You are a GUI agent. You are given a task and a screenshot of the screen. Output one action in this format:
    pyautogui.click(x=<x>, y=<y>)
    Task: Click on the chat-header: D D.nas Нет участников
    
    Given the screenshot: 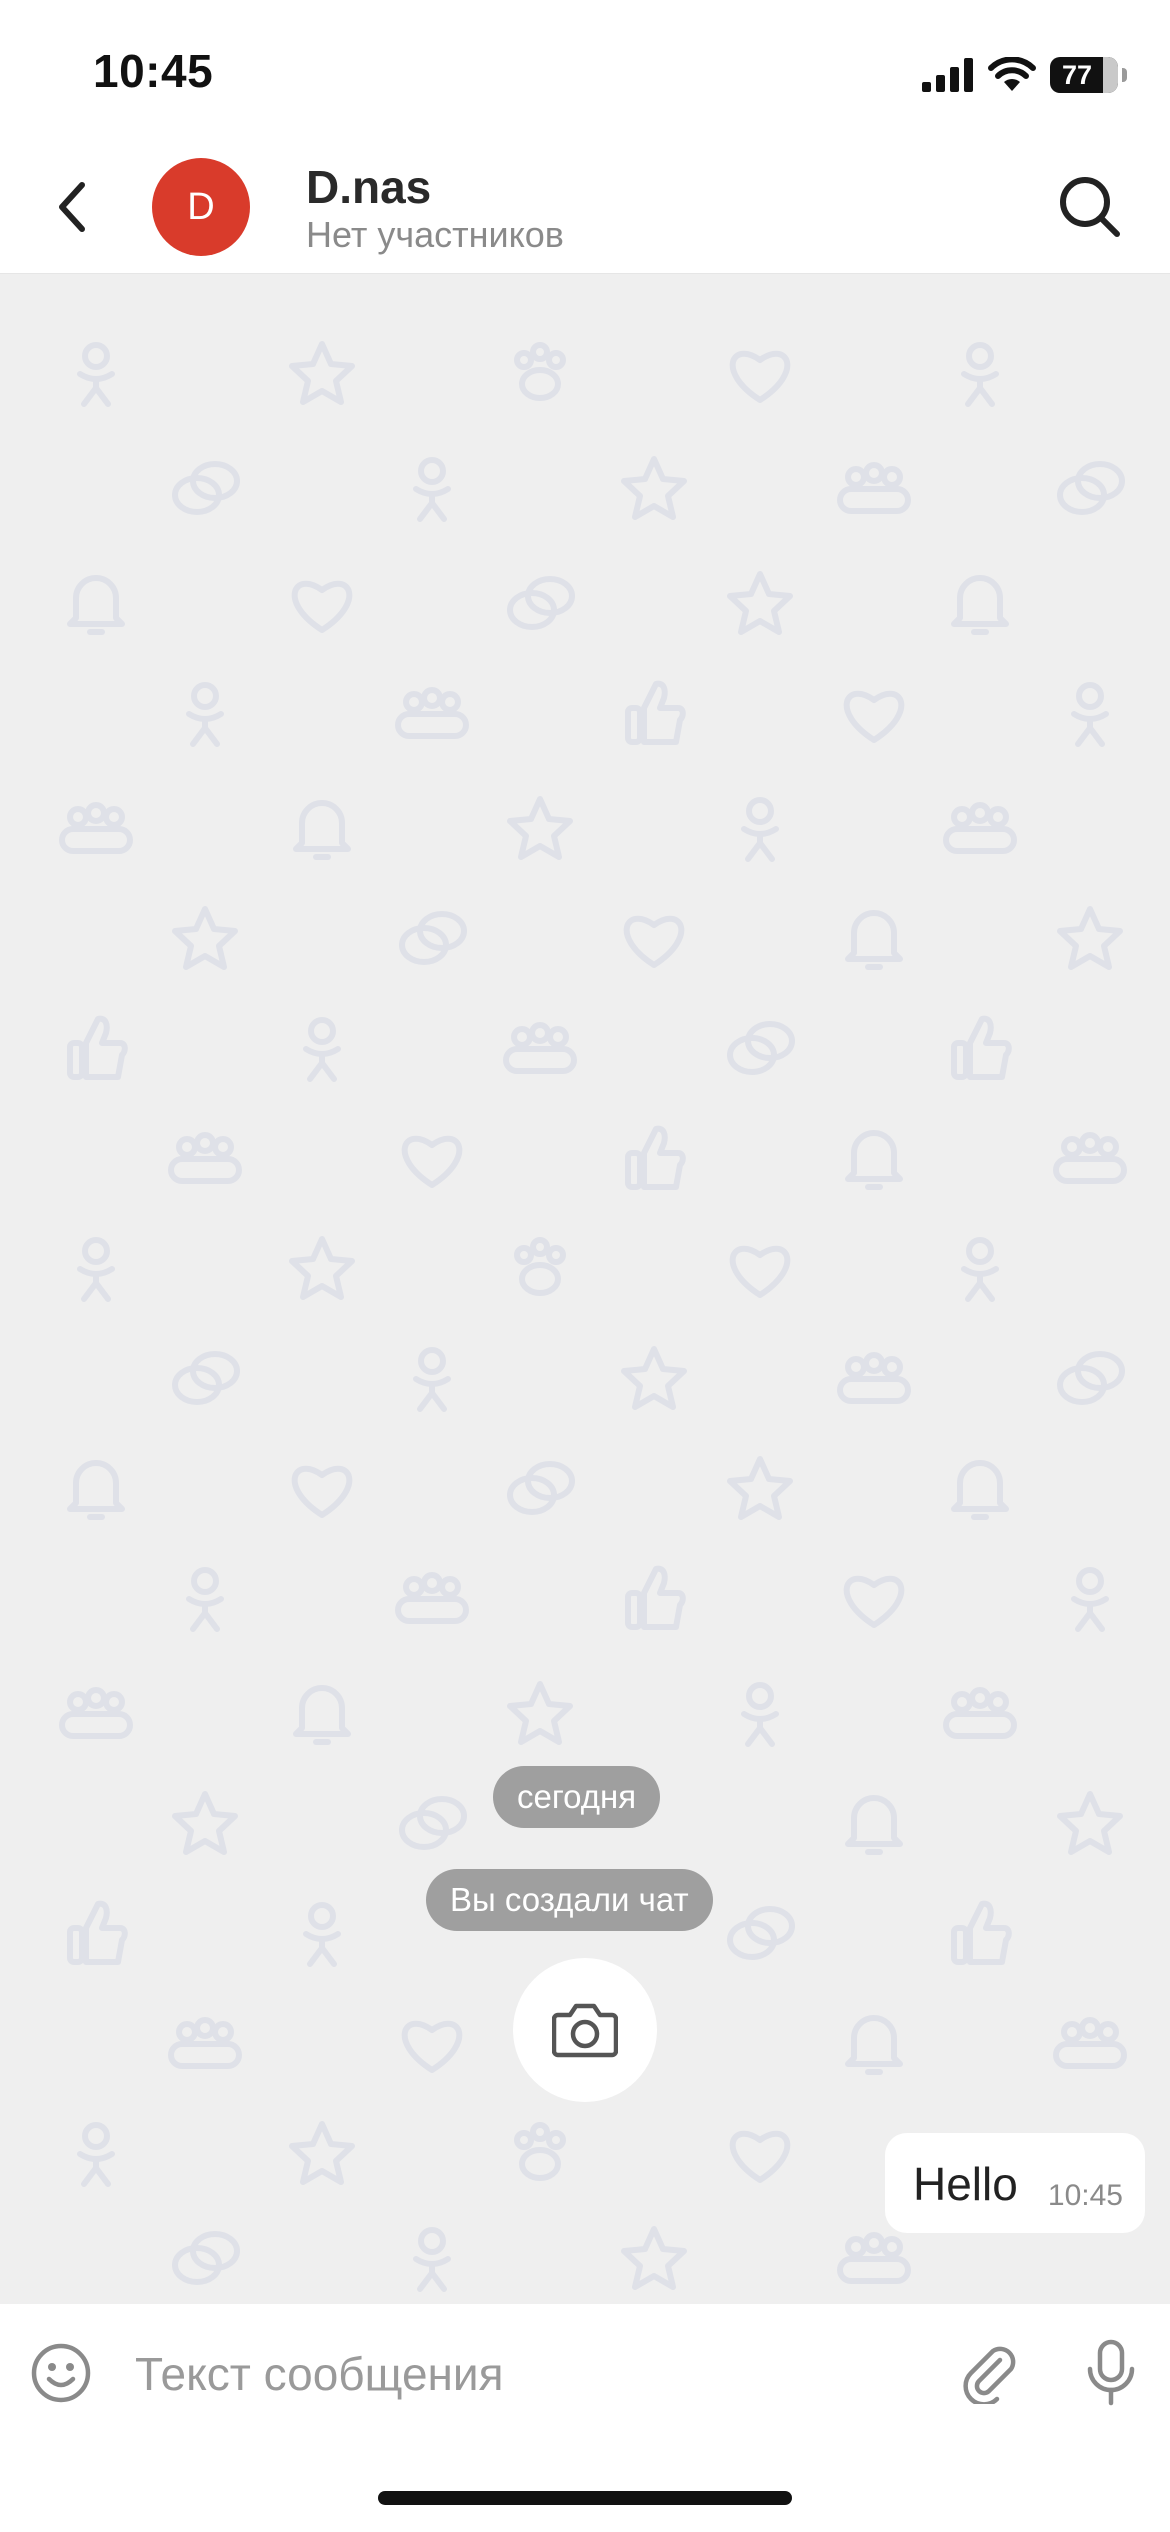 What is the action you would take?
    pyautogui.click(x=585, y=207)
    